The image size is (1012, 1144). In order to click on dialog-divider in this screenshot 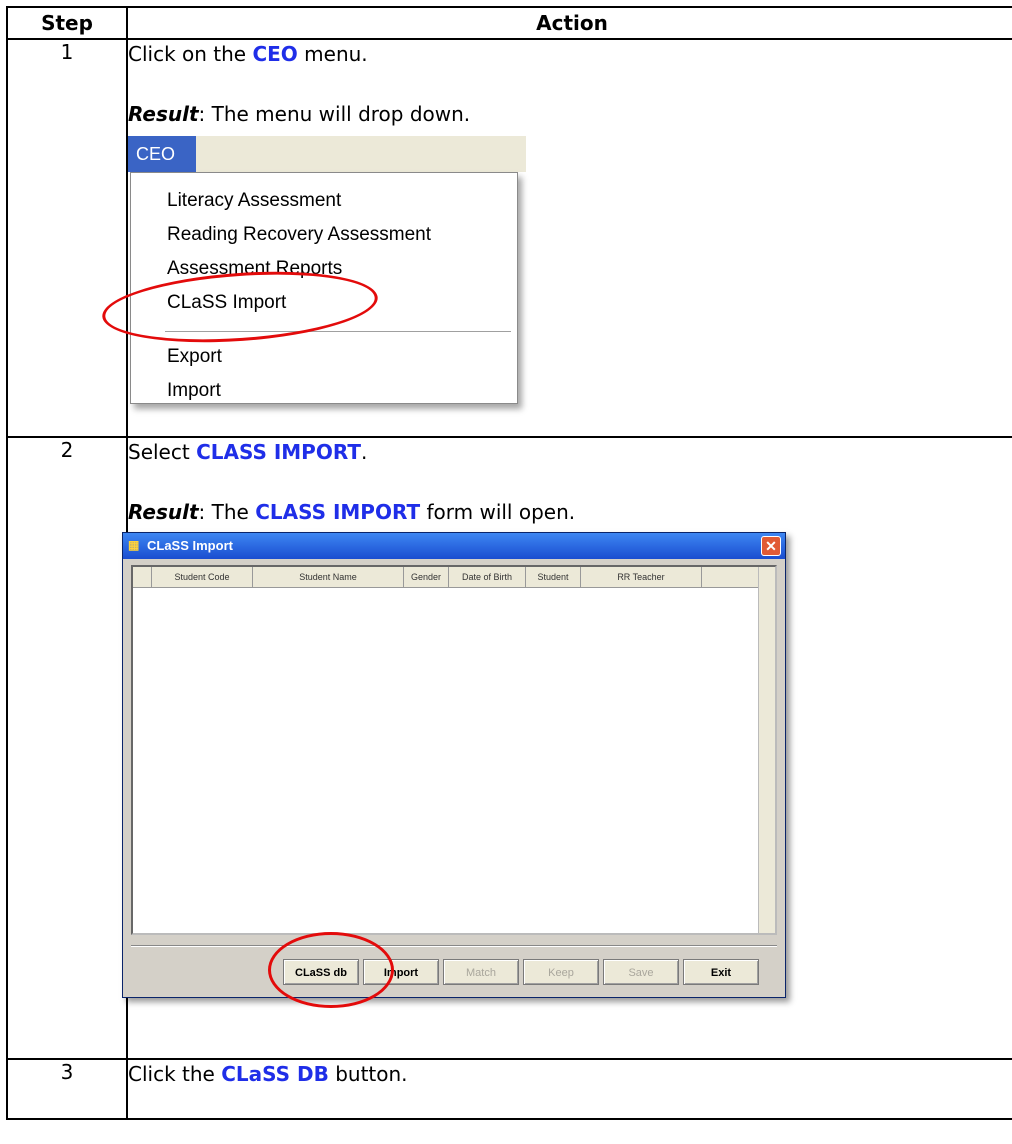, I will do `click(454, 946)`.